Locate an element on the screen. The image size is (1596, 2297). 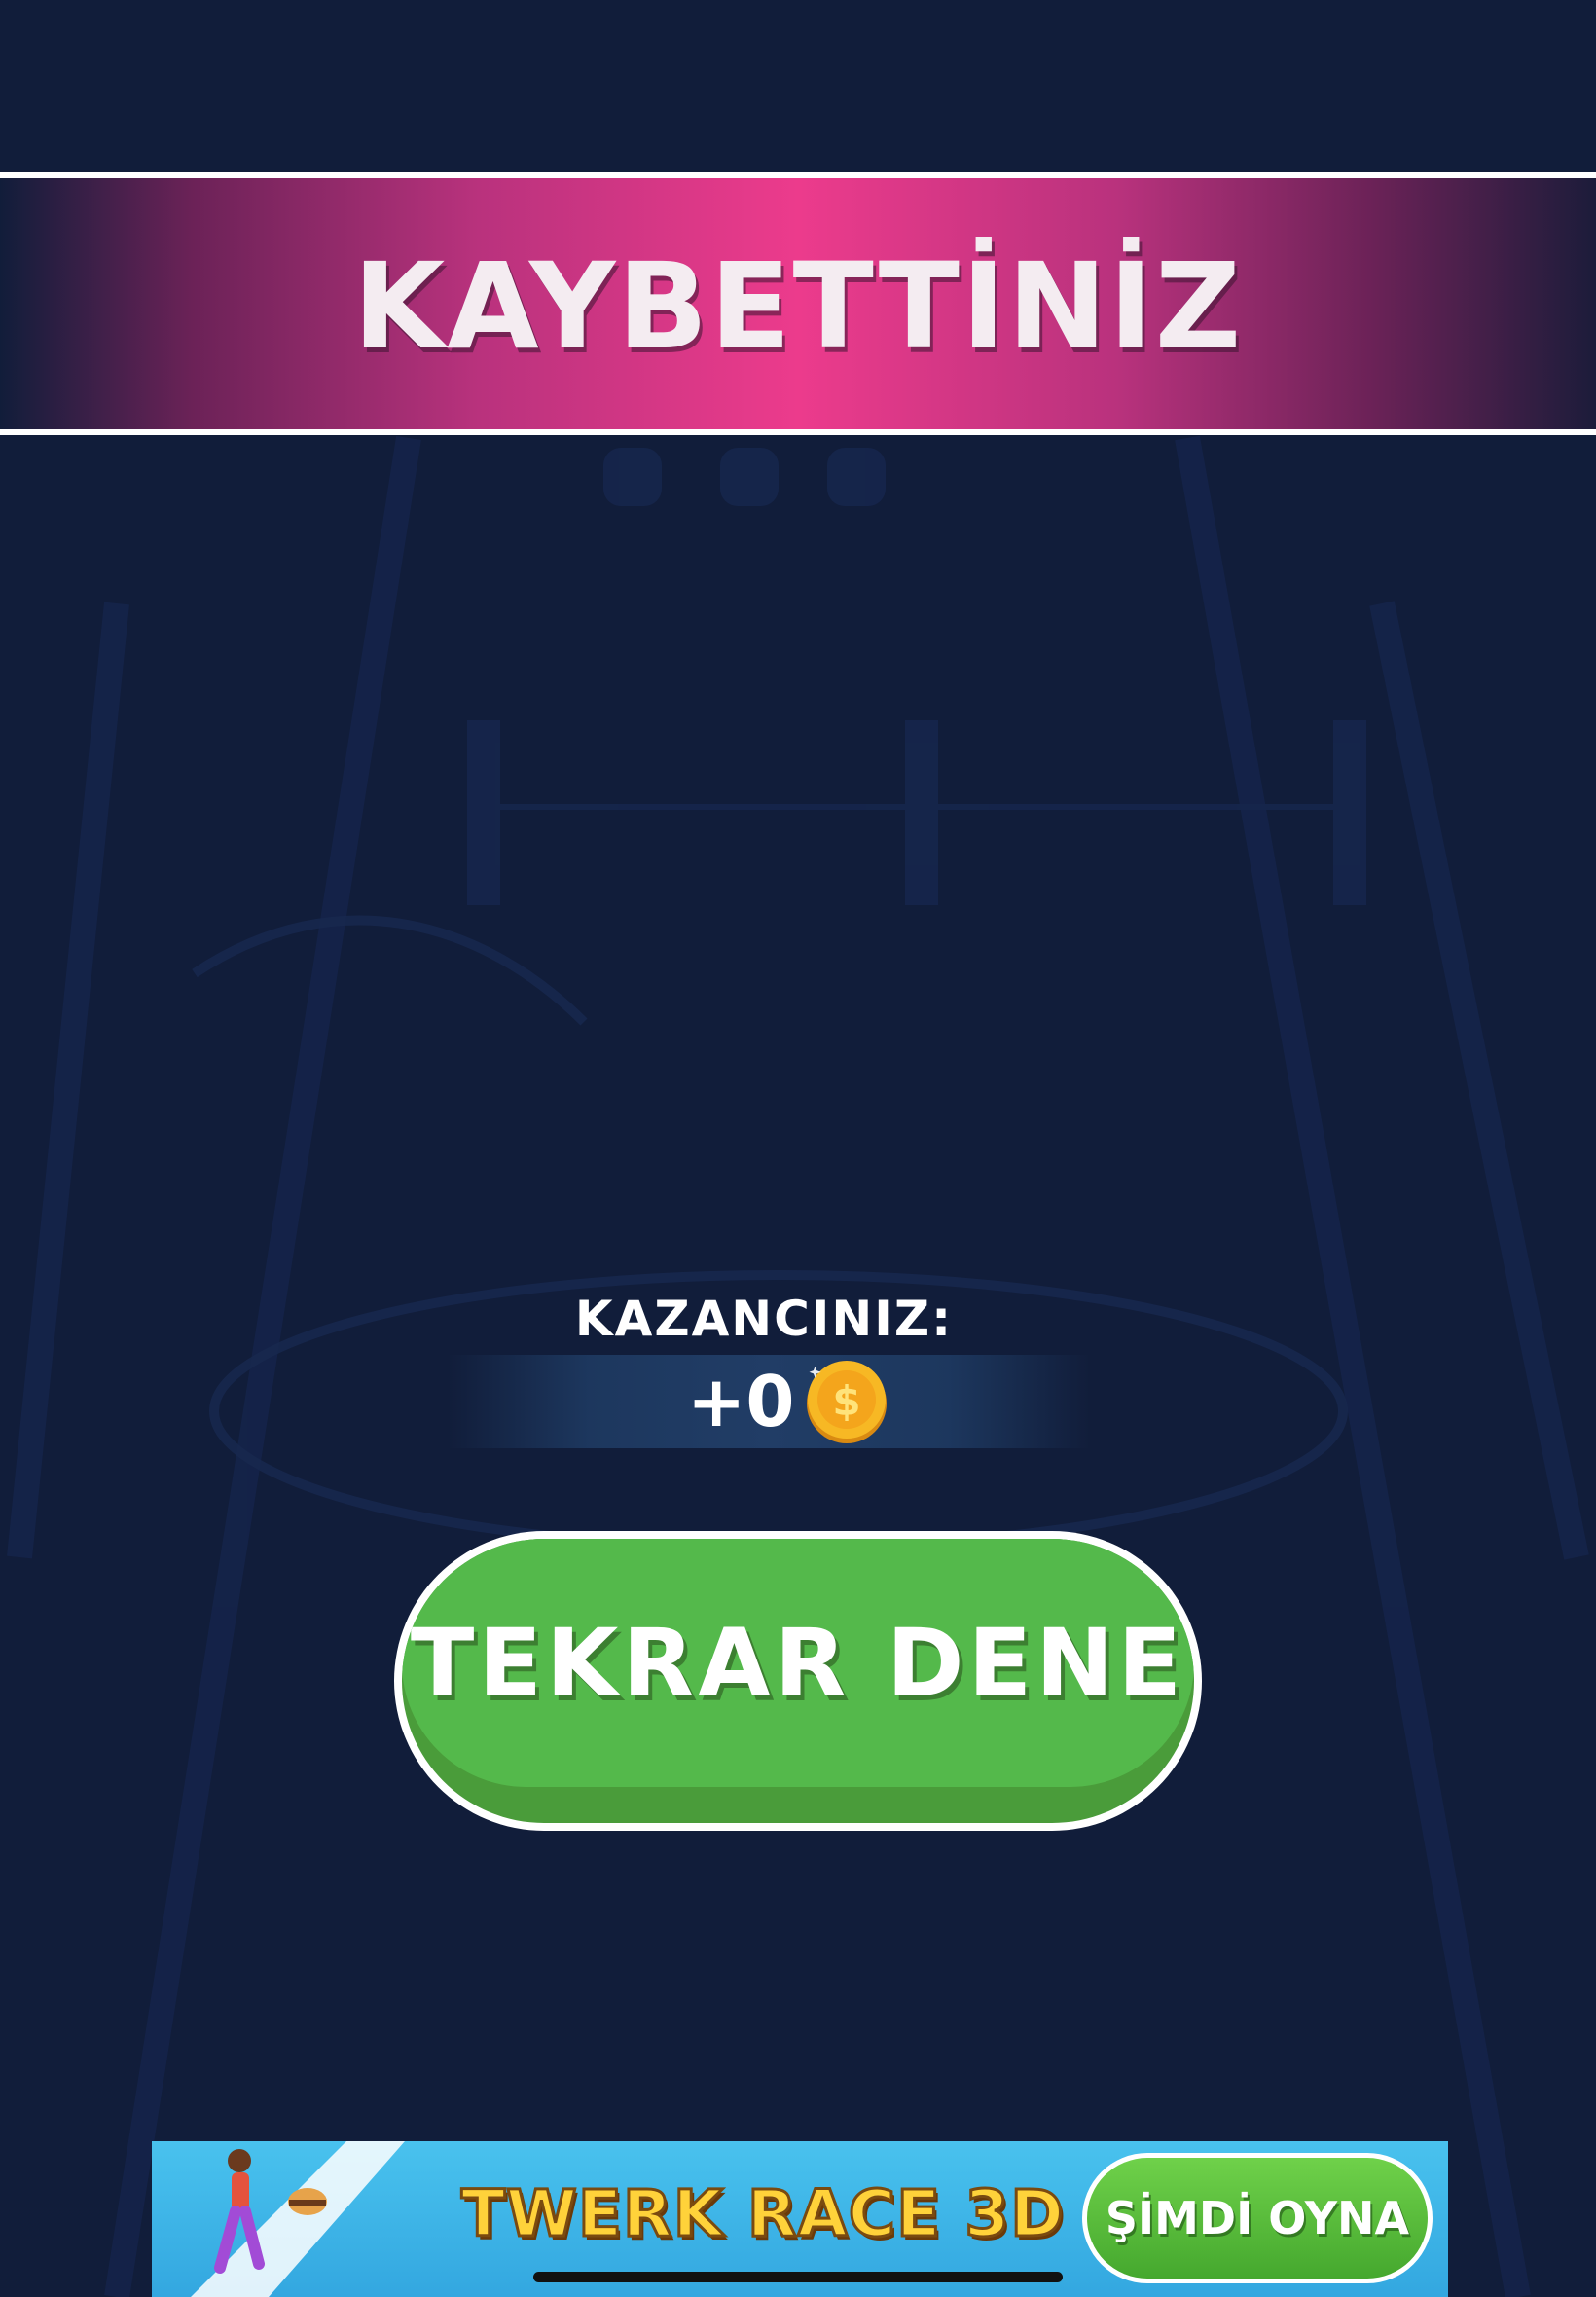
retry-button: TEKRAR DENE is located at coordinates (798, 1681).